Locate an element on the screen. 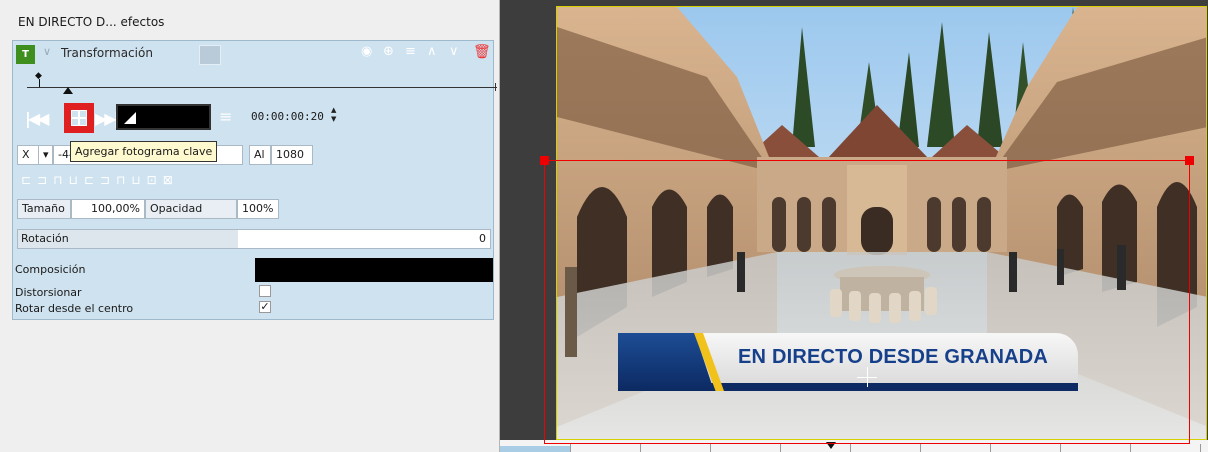  lower-third-text: EN DIRECTO DESDE GRANADA is located at coordinates (893, 357).